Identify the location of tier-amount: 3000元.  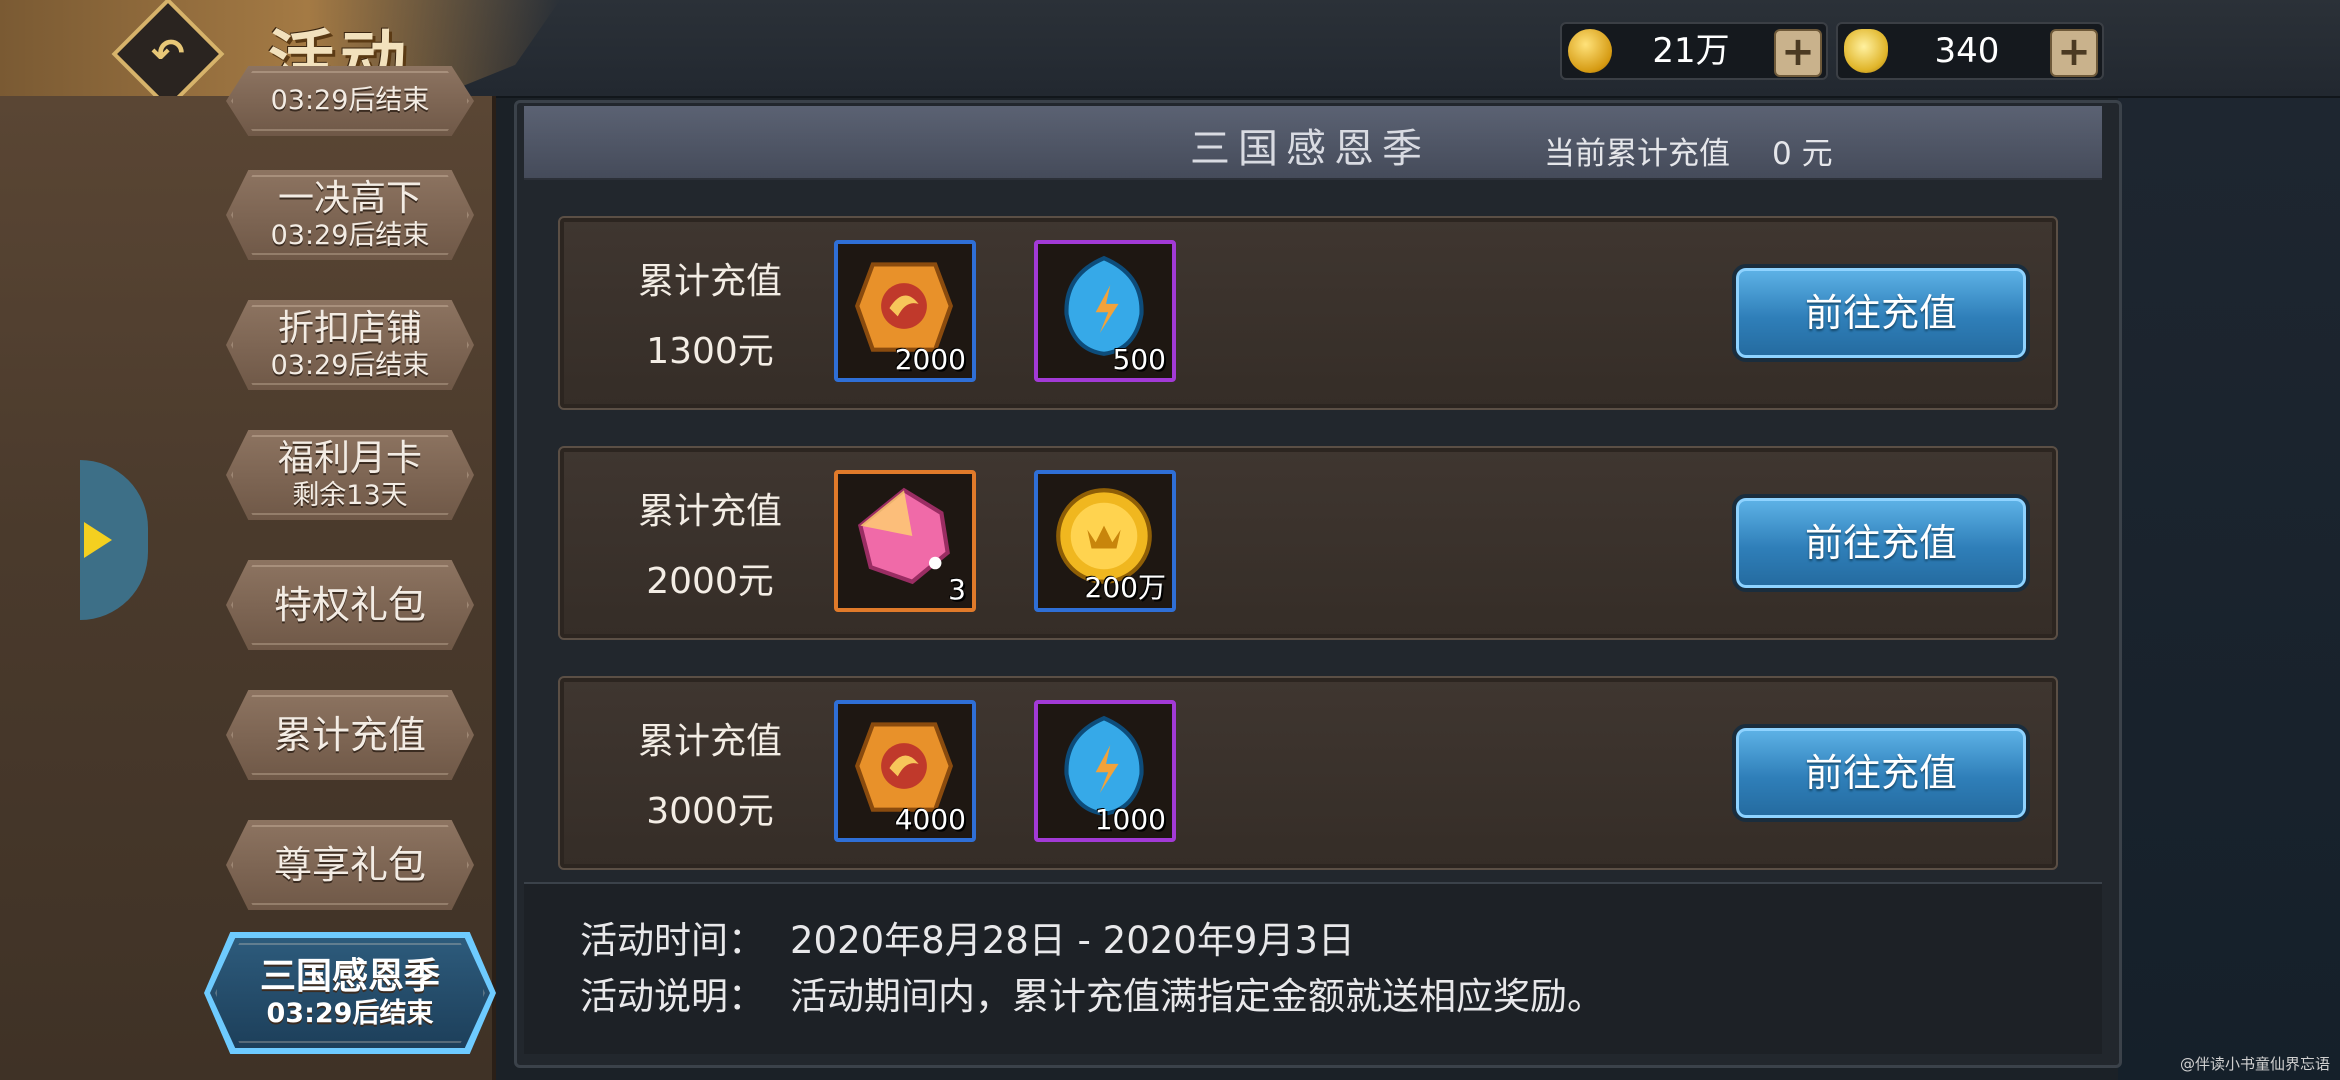
(710, 811).